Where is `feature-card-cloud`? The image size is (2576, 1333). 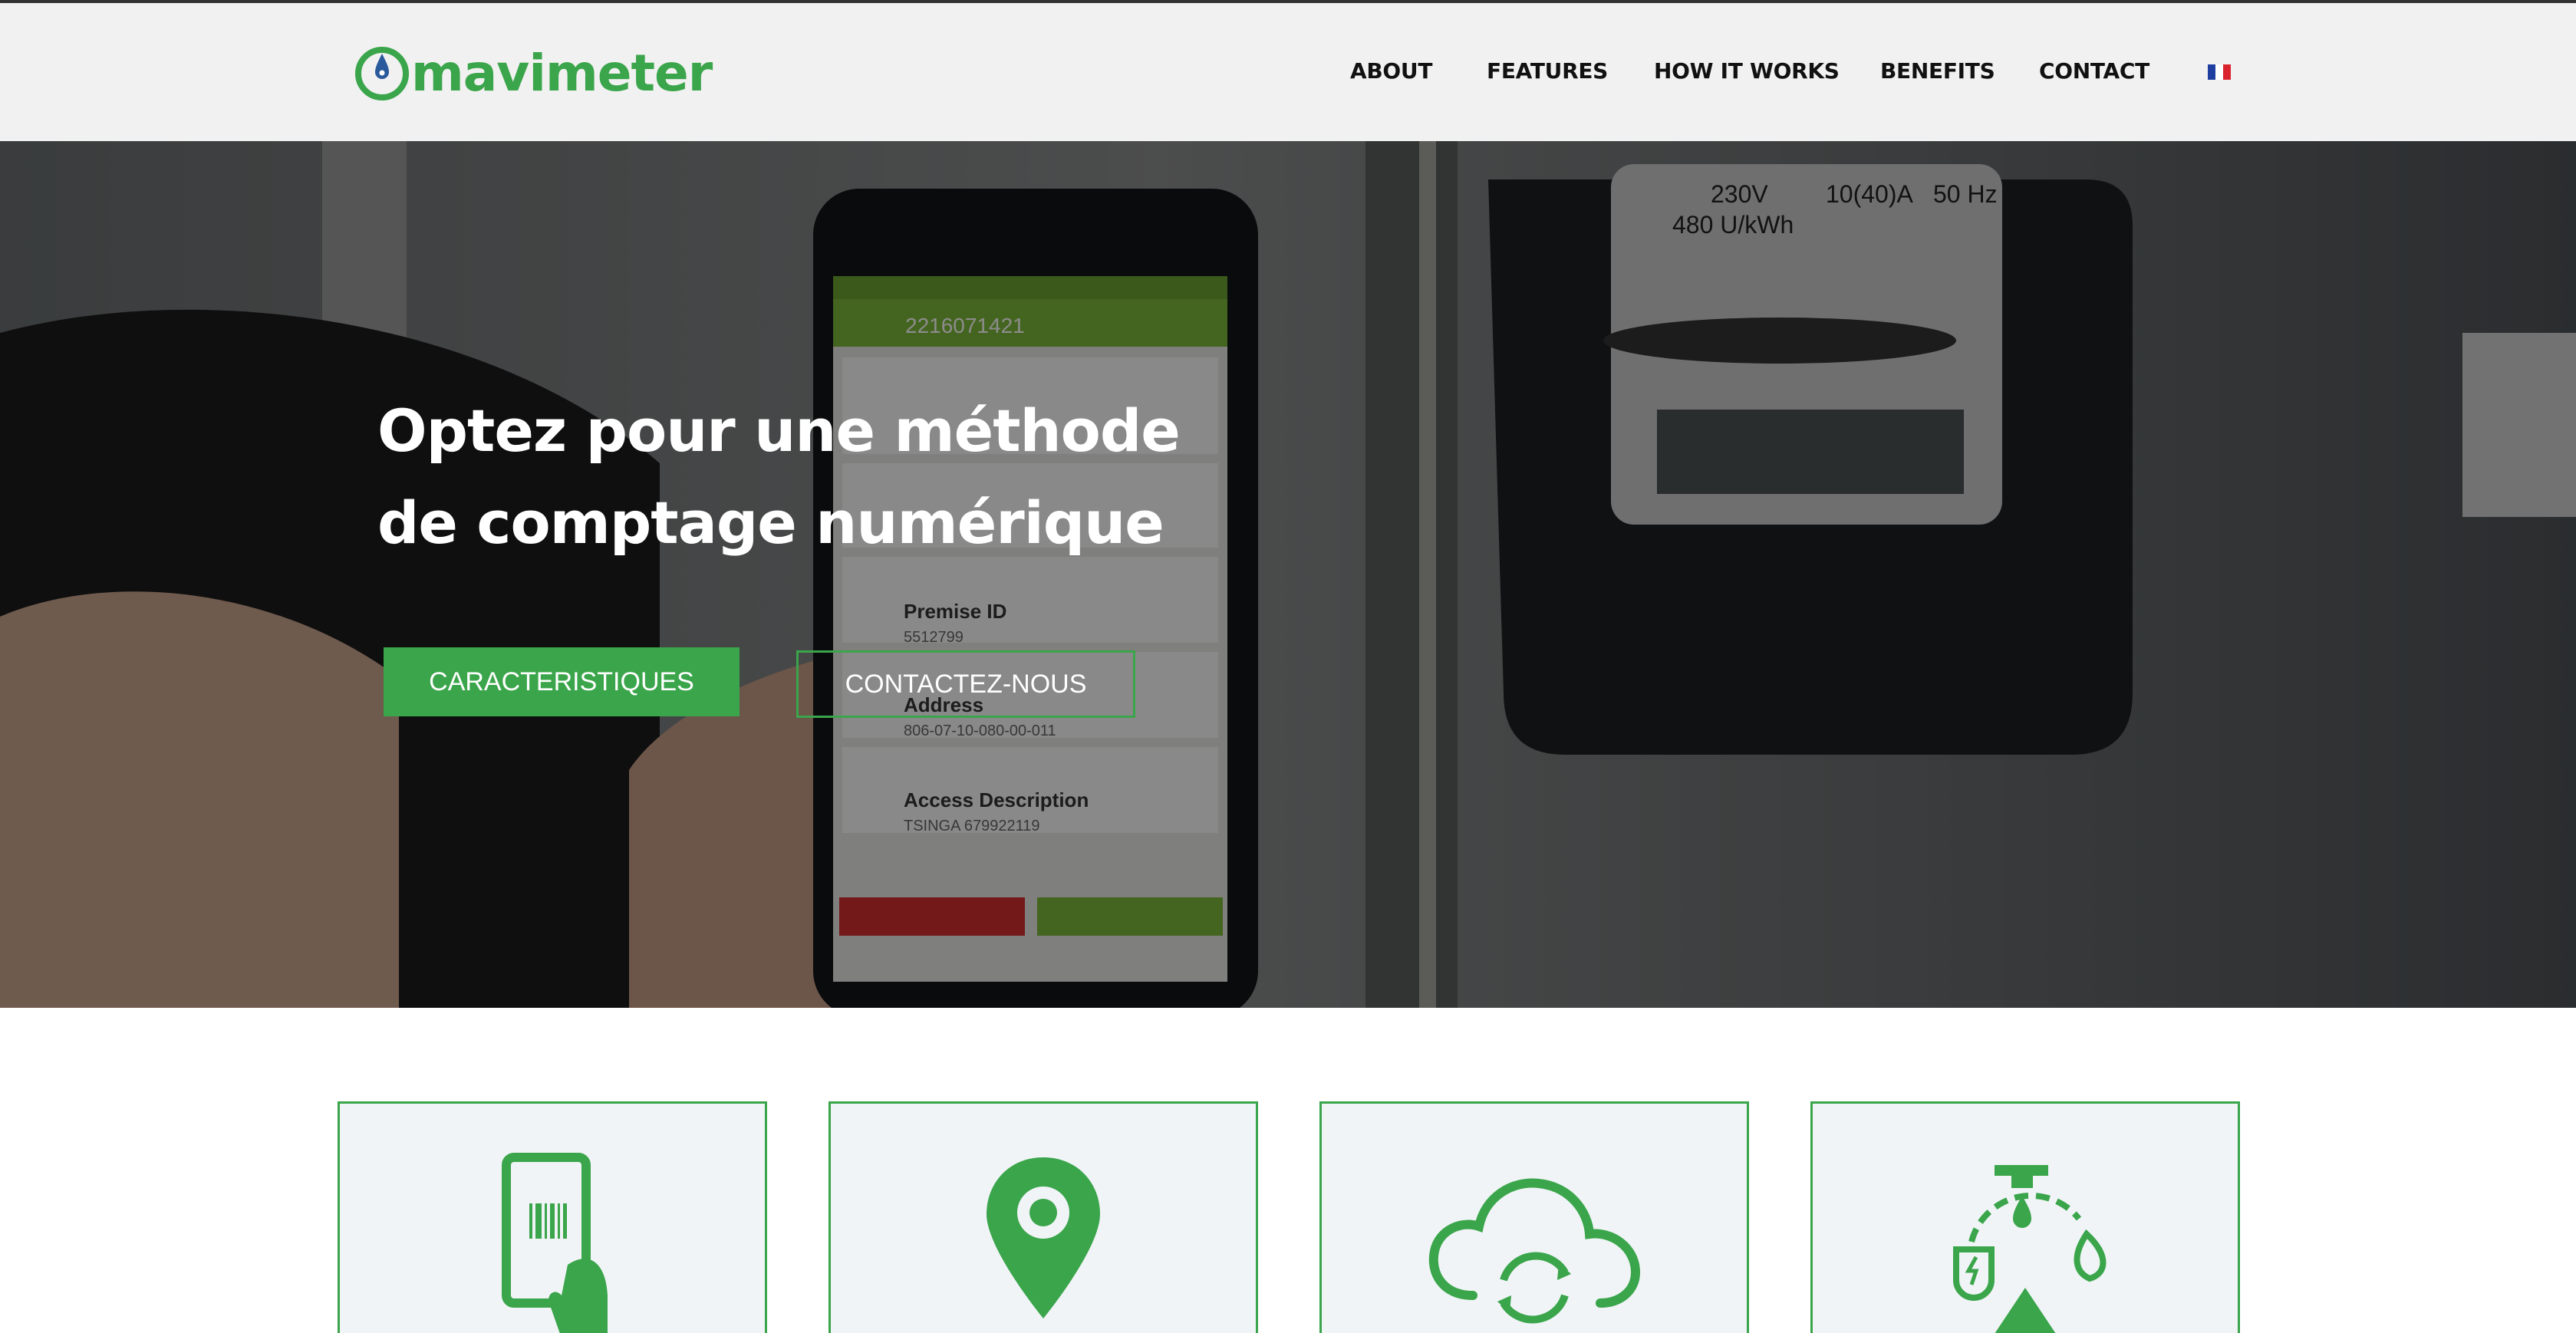 feature-card-cloud is located at coordinates (1534, 1217).